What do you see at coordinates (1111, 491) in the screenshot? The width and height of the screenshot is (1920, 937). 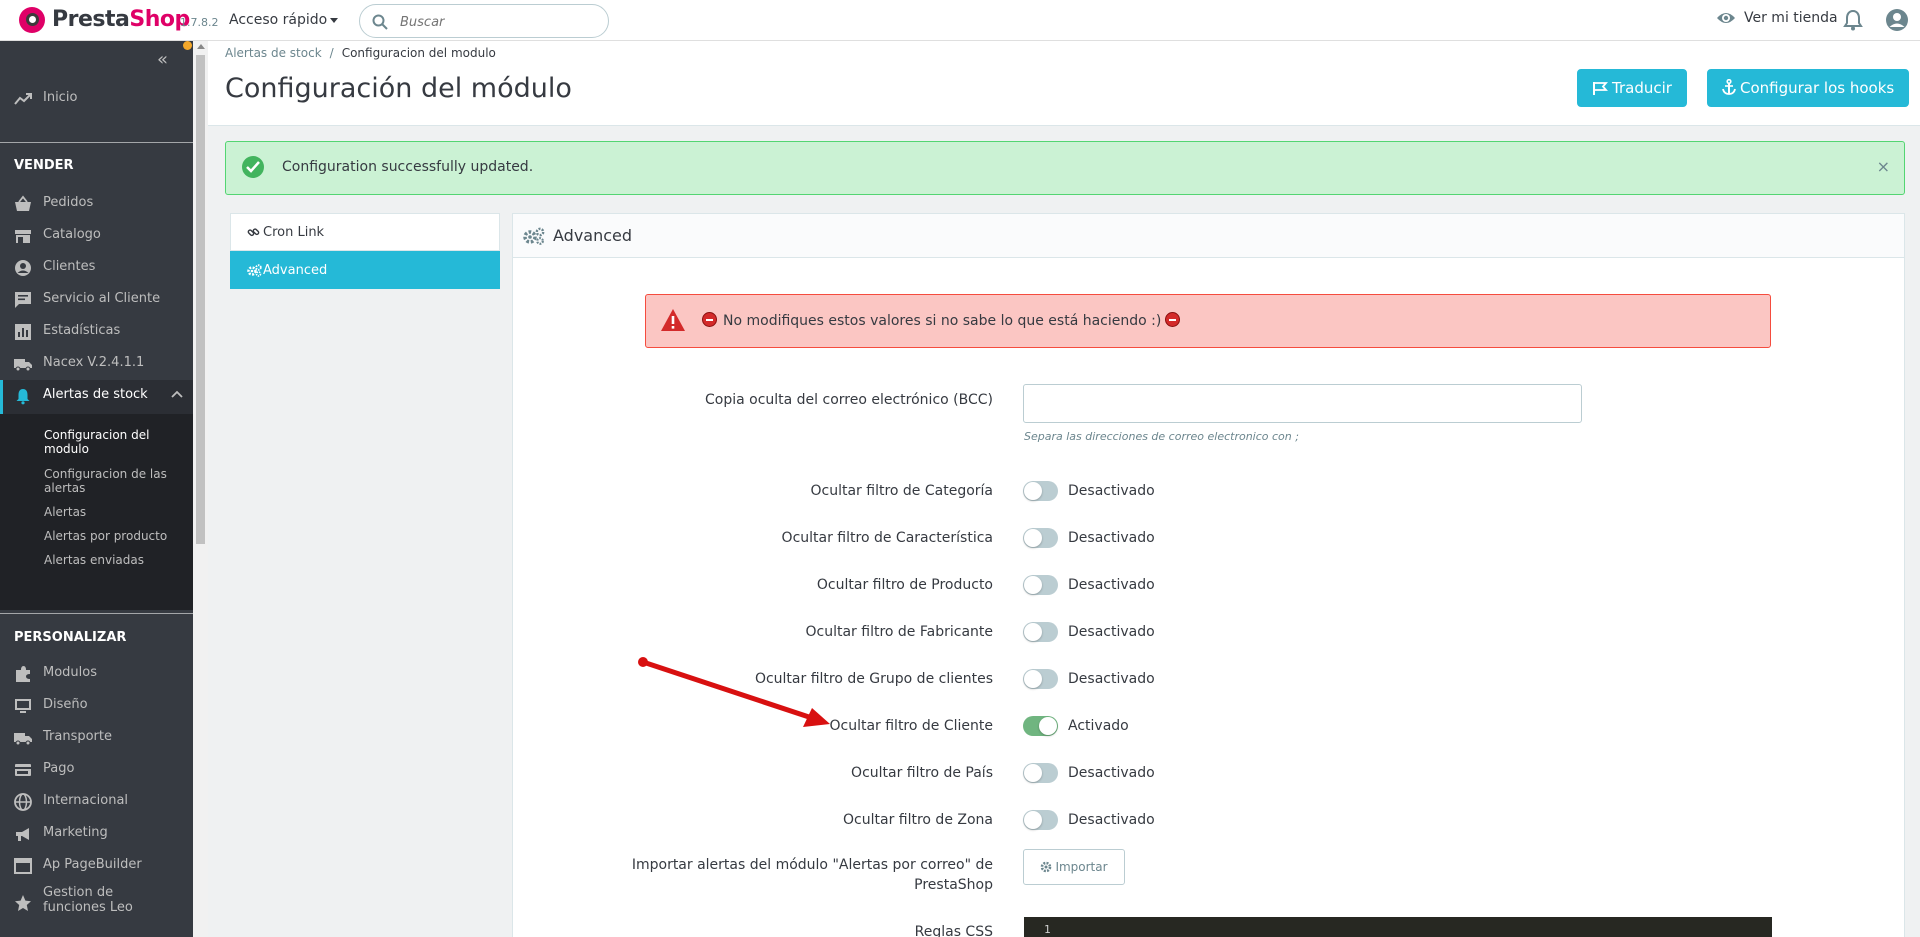 I see `toggle-state-categoria: Desactivado` at bounding box center [1111, 491].